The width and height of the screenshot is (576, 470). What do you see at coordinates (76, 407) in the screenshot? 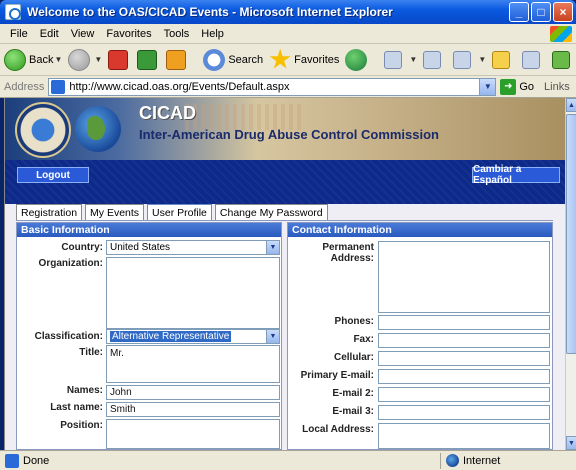
I see `lastname-label: Last name:` at bounding box center [76, 407].